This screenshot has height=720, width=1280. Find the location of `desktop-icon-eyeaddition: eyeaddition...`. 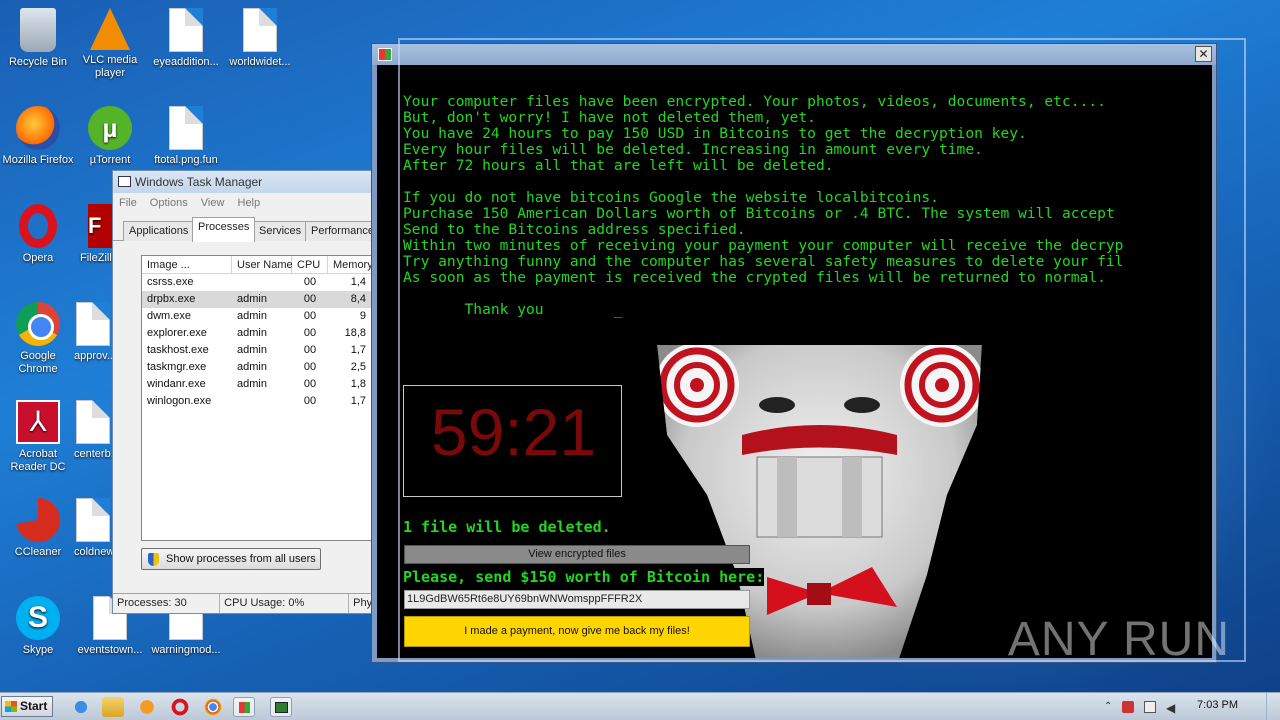

desktop-icon-eyeaddition: eyeaddition... is located at coordinates (186, 38).